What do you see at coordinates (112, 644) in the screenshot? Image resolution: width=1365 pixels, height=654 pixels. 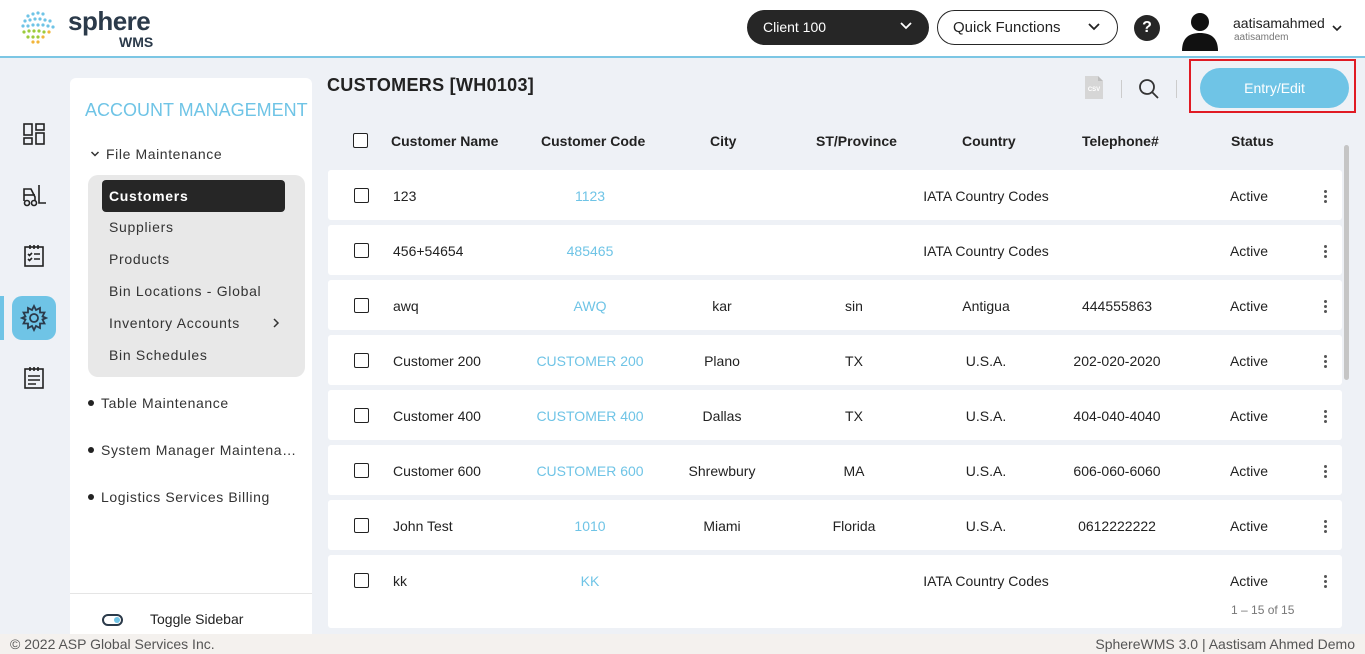 I see `footer-copyright: © 2022 ASP Global Services Inc.` at bounding box center [112, 644].